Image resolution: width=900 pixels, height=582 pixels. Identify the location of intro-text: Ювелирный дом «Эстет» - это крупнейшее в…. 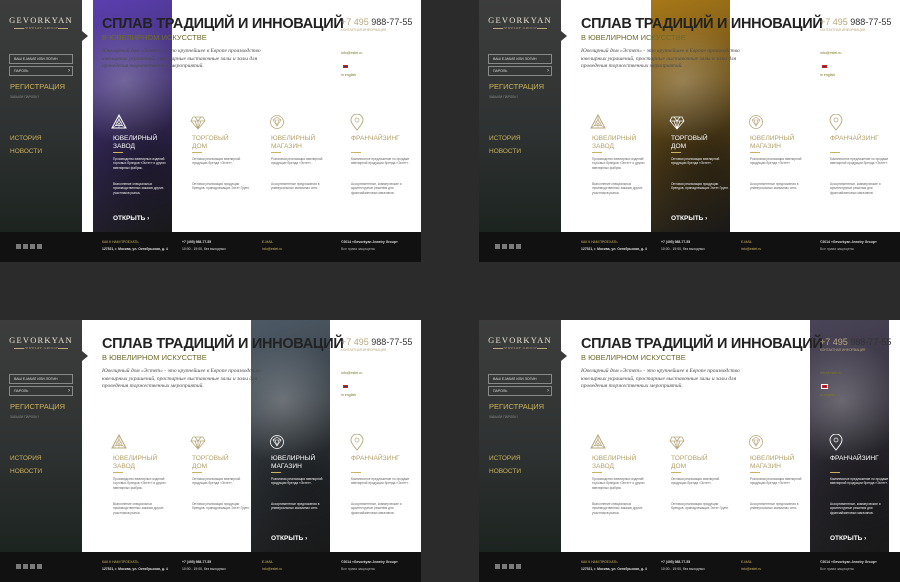
(660, 59).